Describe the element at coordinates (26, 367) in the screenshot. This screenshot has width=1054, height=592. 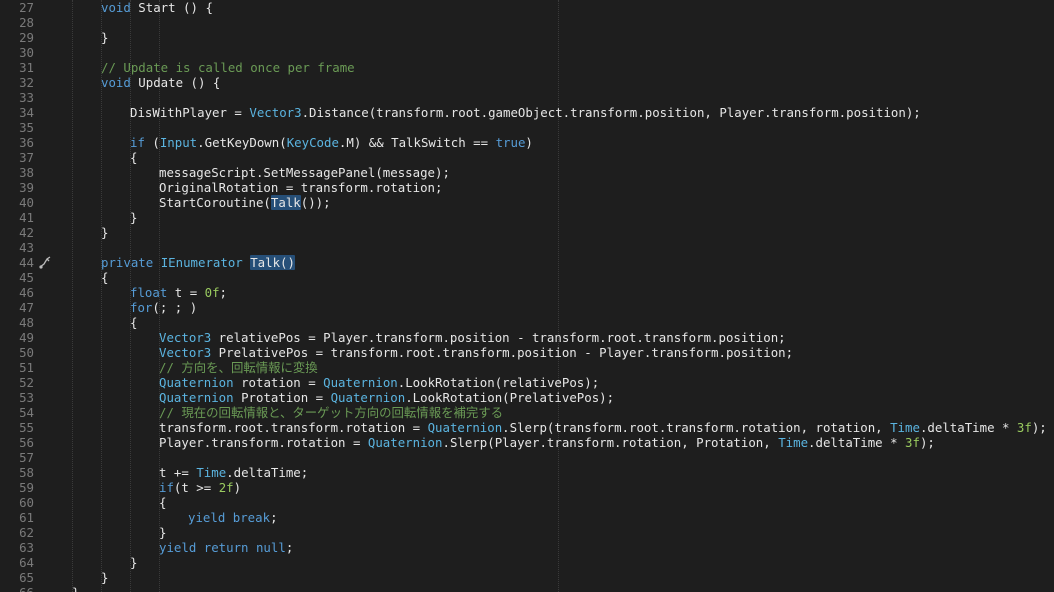
I see `line-number: 51` at that location.